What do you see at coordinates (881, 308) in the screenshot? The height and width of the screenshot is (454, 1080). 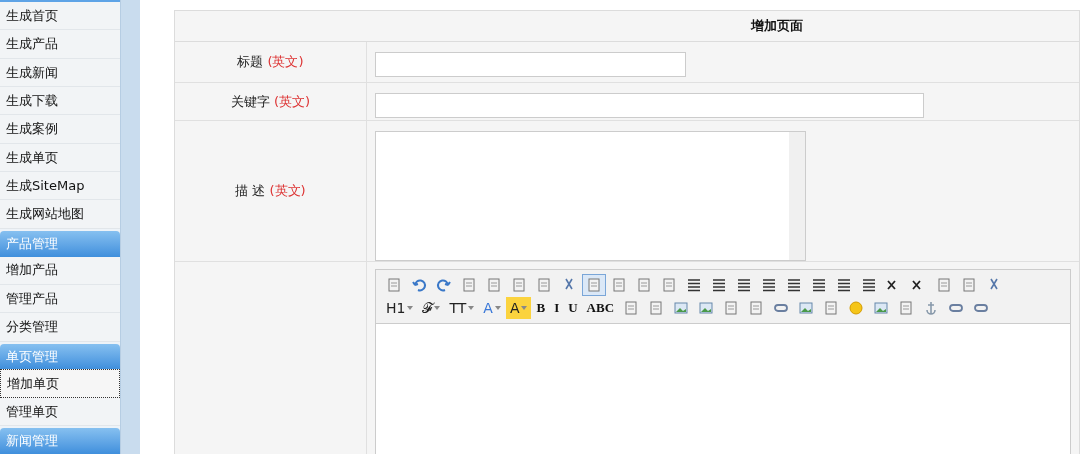 I see `picture-icon` at bounding box center [881, 308].